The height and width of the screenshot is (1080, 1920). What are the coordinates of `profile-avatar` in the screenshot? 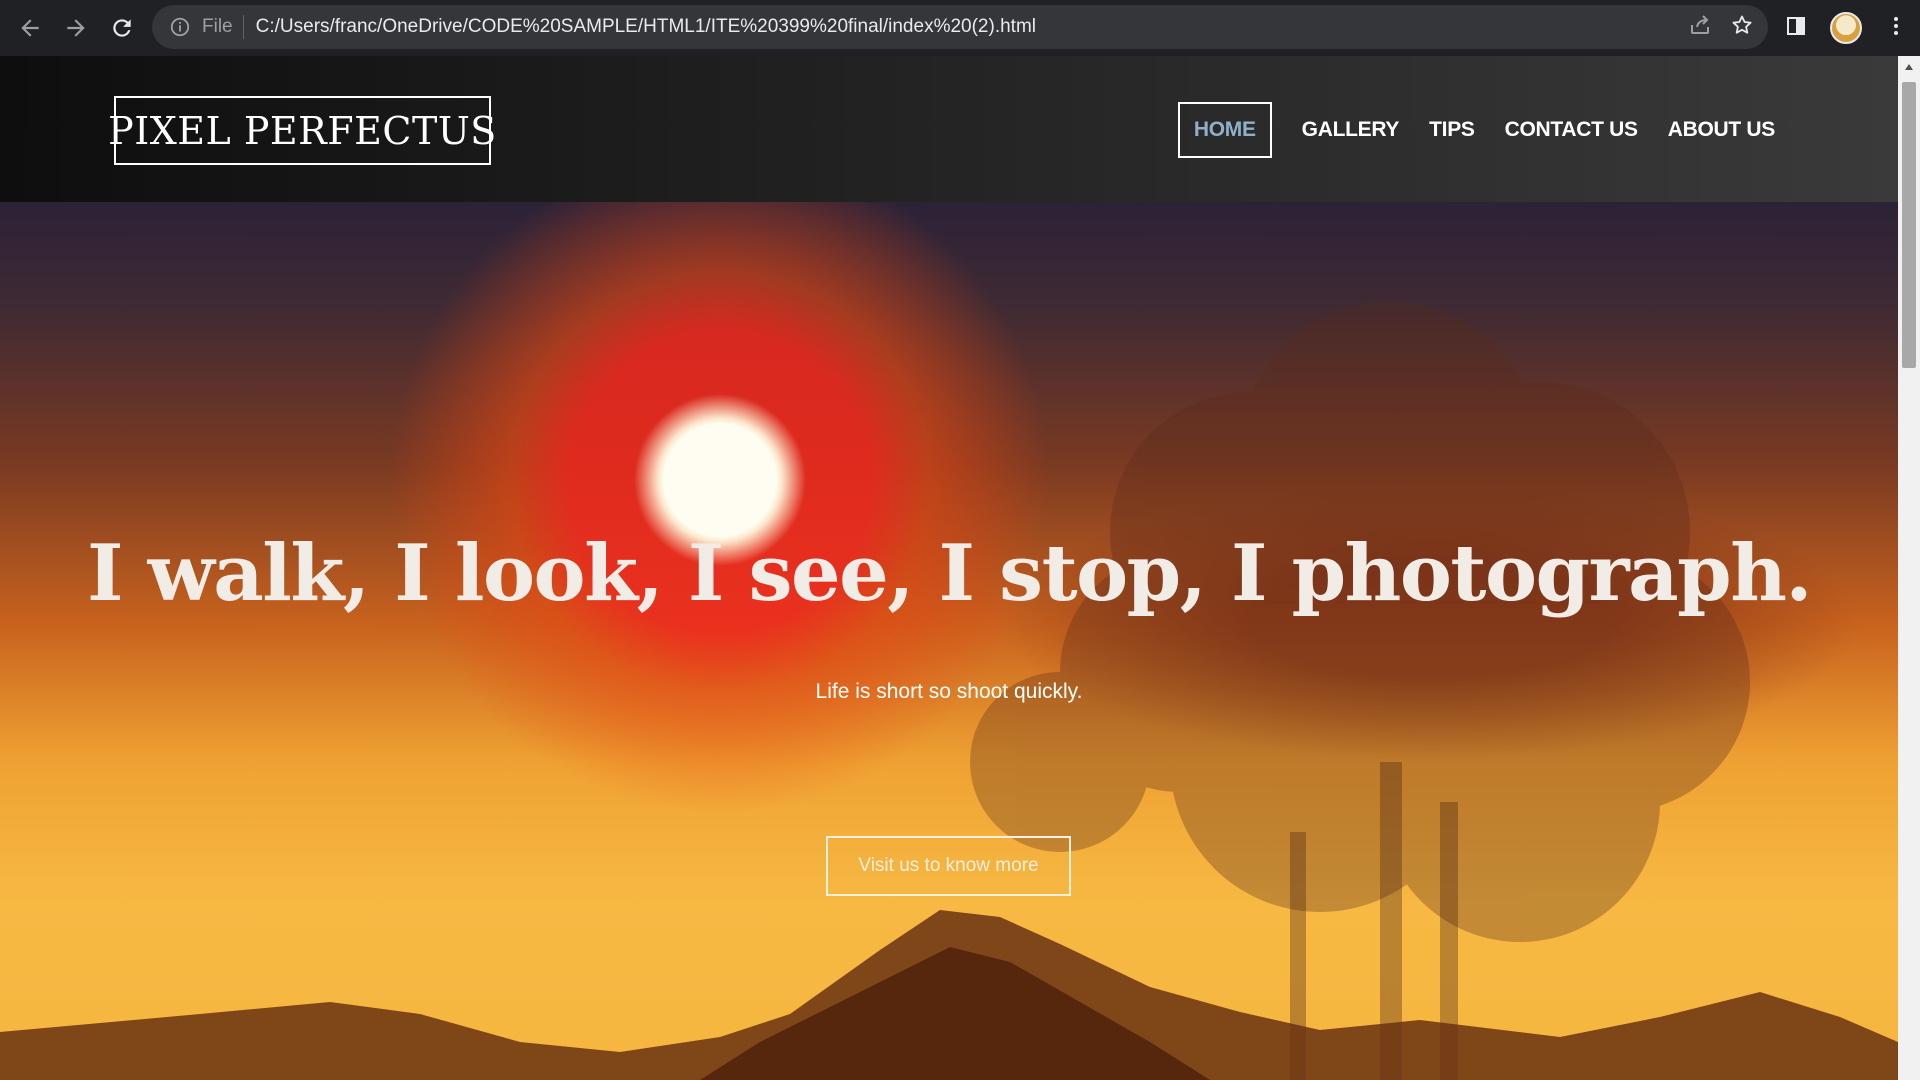 It's located at (1846, 28).